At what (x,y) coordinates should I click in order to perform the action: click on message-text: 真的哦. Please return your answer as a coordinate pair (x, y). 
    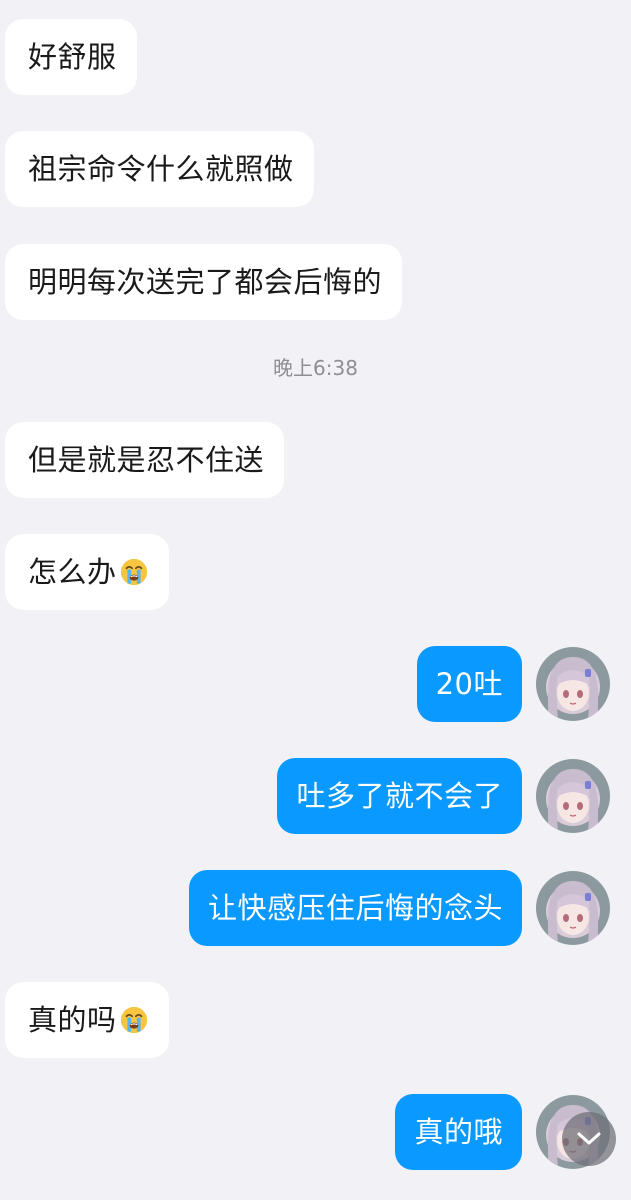
    Looking at the image, I should click on (458, 1132).